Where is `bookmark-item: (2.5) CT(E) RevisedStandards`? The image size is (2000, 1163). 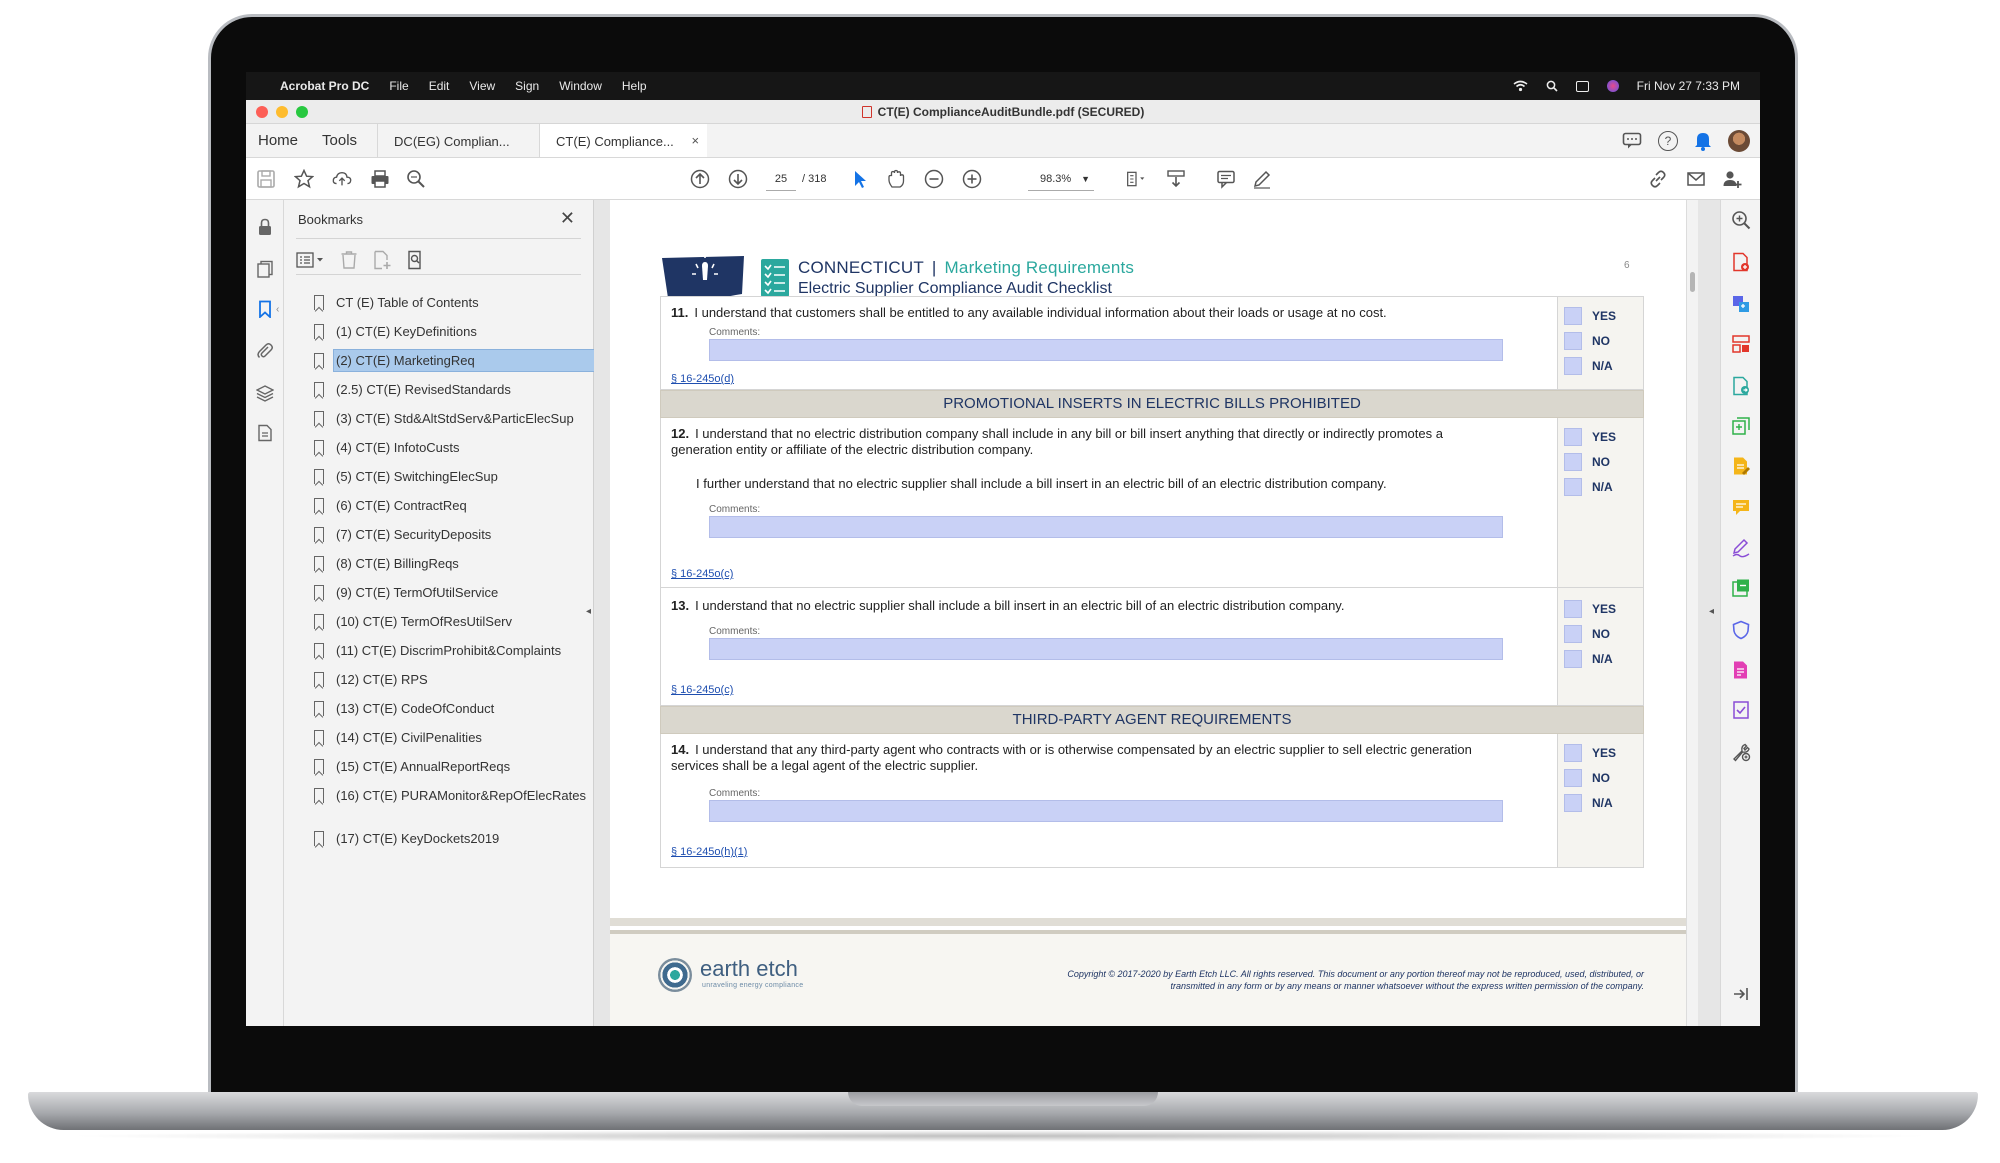
bookmark-item: (2.5) CT(E) RevisedStandards is located at coordinates (454, 389).